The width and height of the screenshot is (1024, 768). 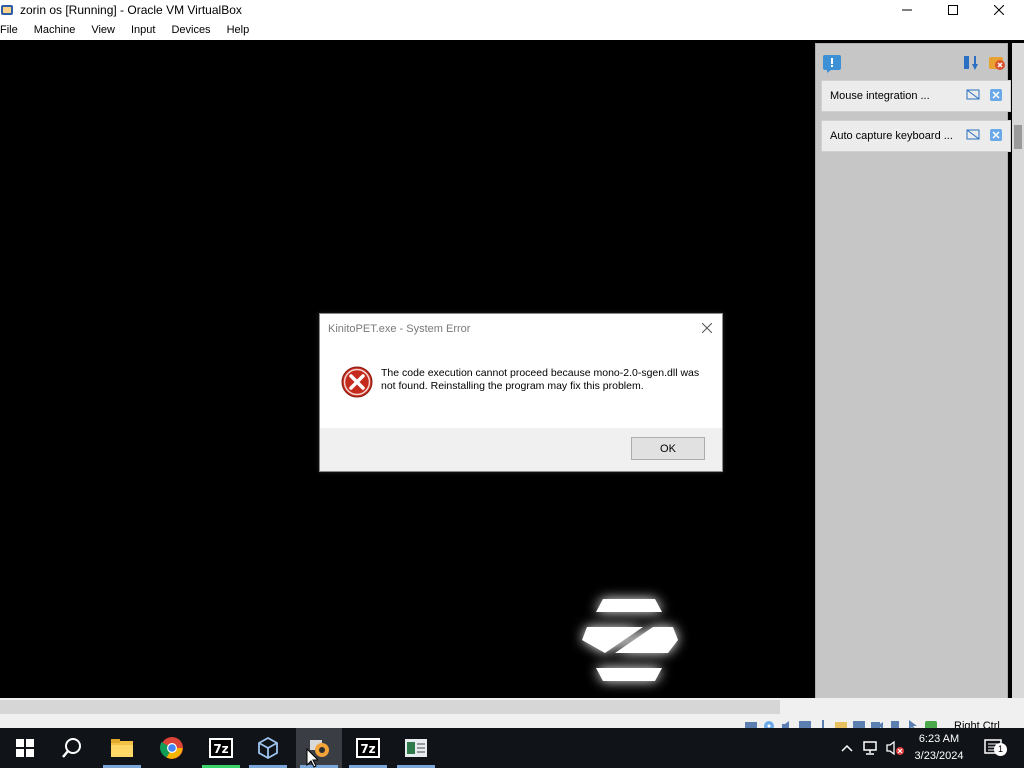 I want to click on taskbar-virtualbox, so click(x=268, y=748).